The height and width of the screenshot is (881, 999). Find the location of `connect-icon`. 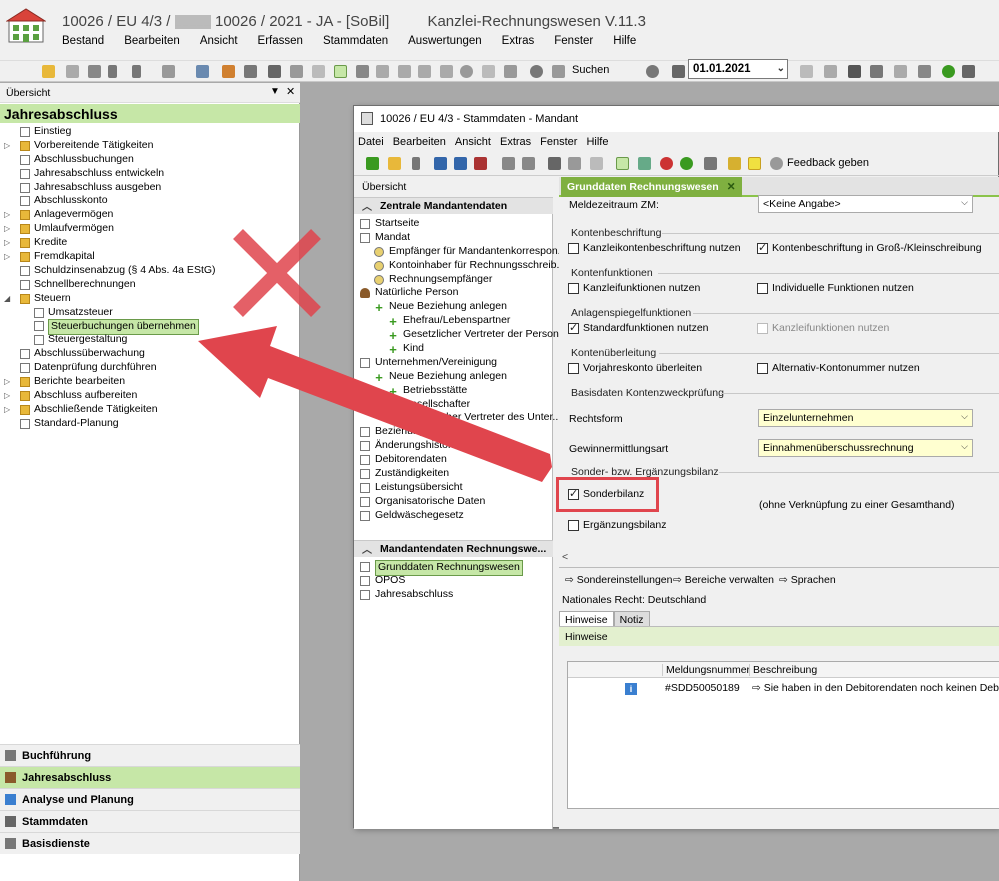

connect-icon is located at coordinates (250, 71).